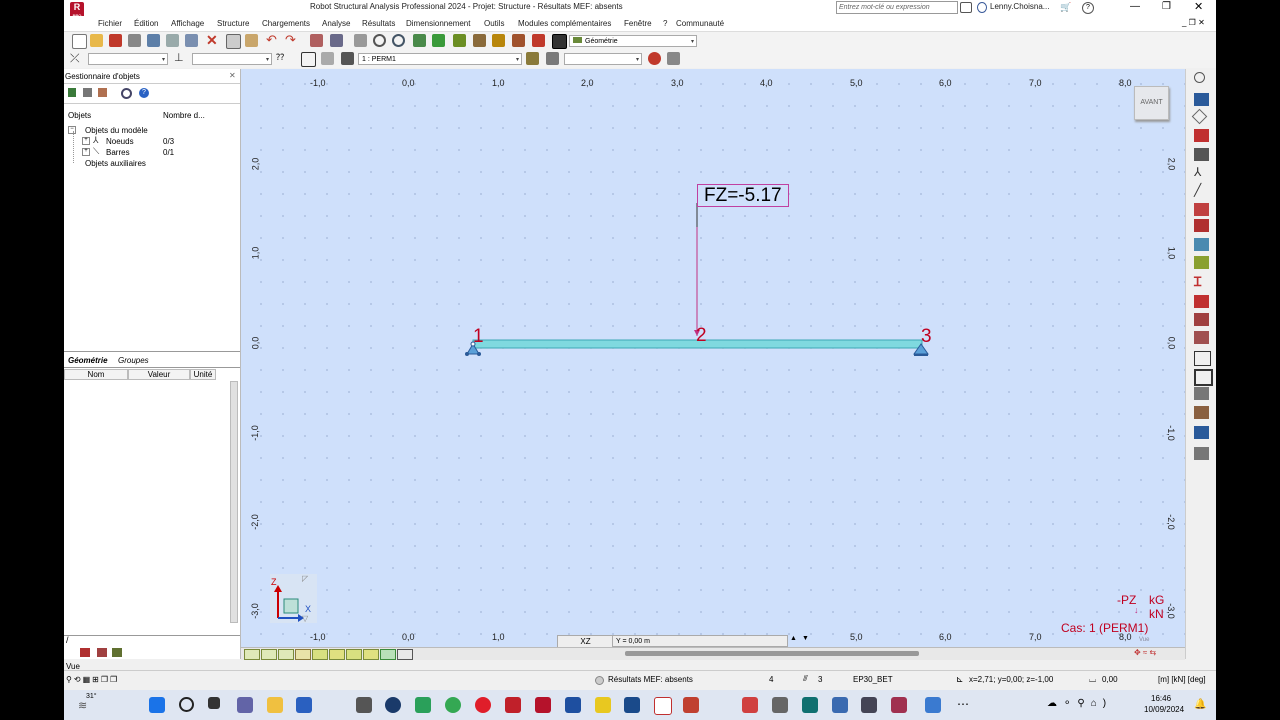 The image size is (1280, 720). I want to click on find-icon, so click(126, 93).